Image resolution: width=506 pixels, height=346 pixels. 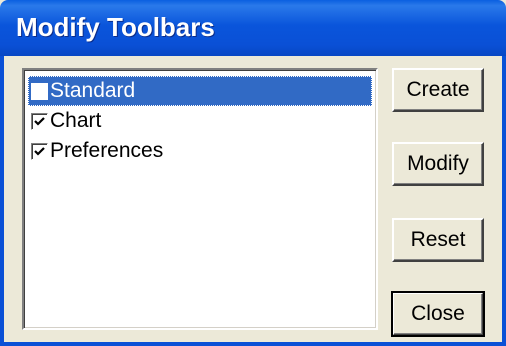 What do you see at coordinates (438, 164) in the screenshot?
I see `modify-button: Modify` at bounding box center [438, 164].